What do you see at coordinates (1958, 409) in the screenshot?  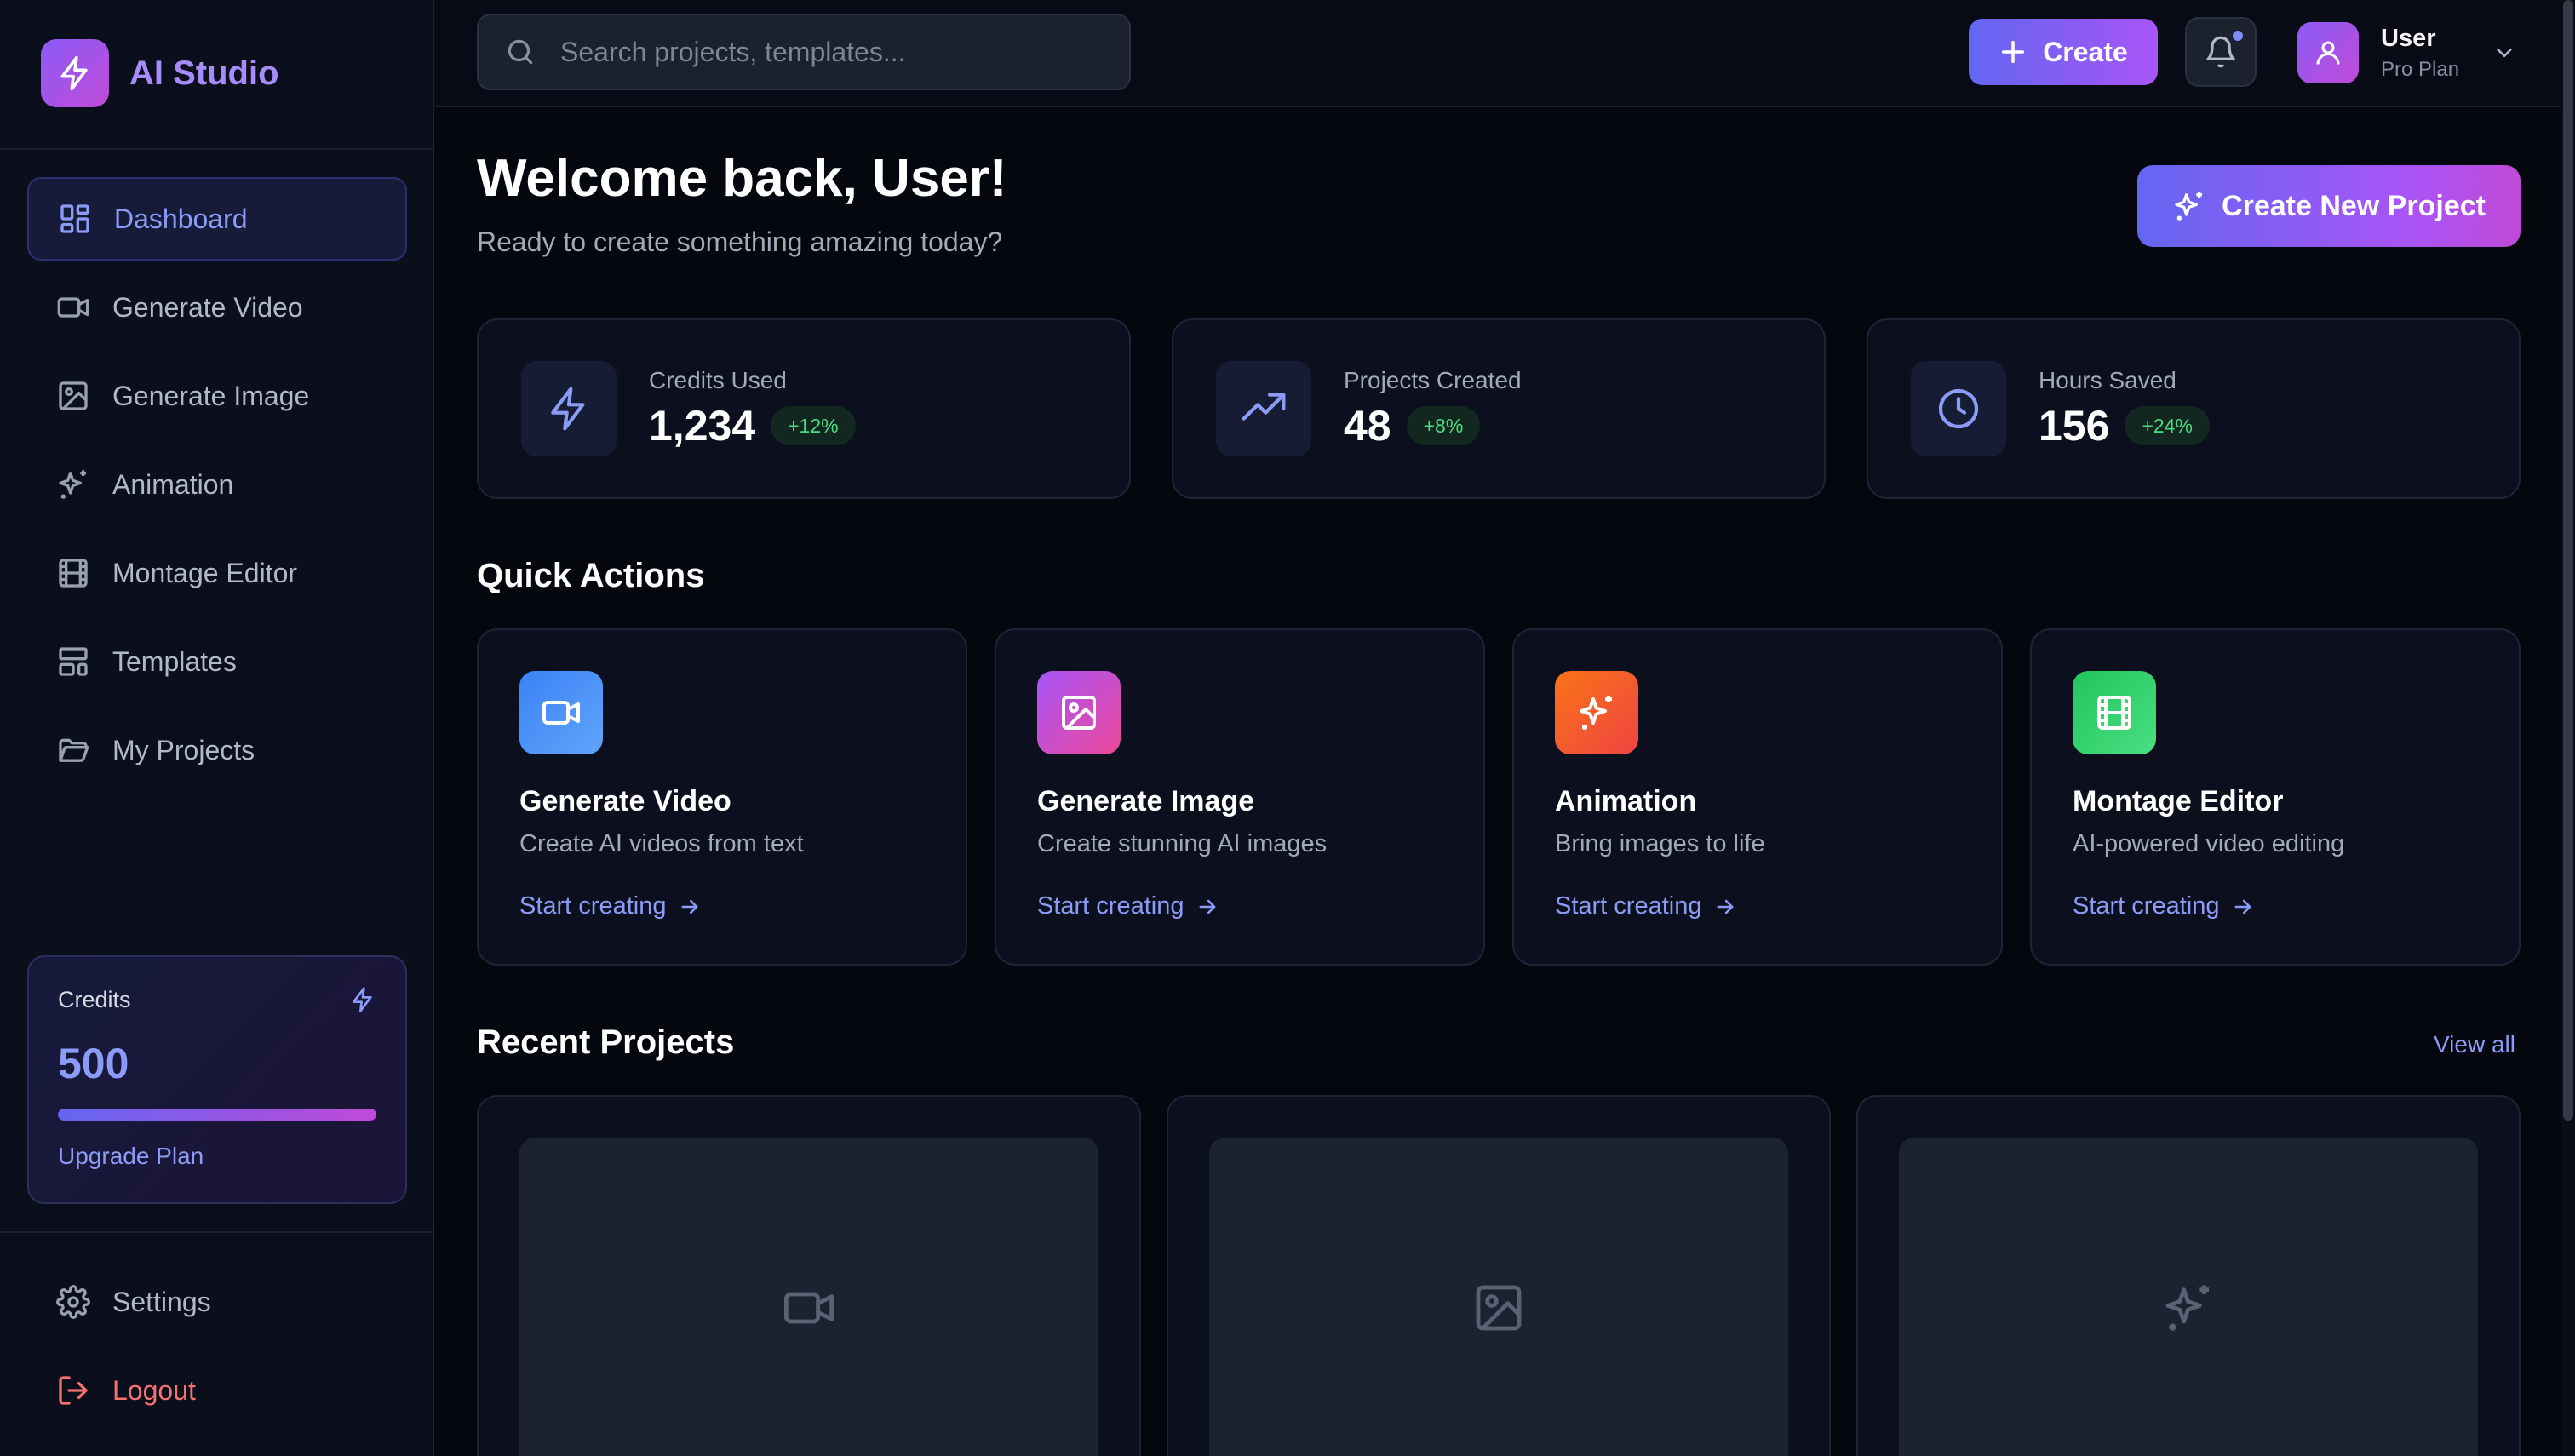 I see `clock-icon` at bounding box center [1958, 409].